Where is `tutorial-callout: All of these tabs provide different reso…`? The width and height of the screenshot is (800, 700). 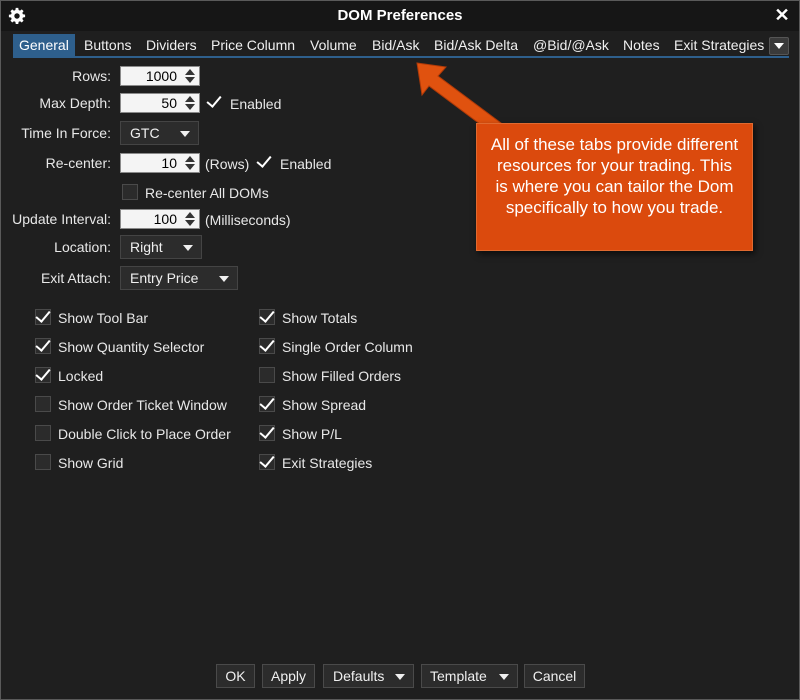 tutorial-callout: All of these tabs provide different reso… is located at coordinates (614, 187).